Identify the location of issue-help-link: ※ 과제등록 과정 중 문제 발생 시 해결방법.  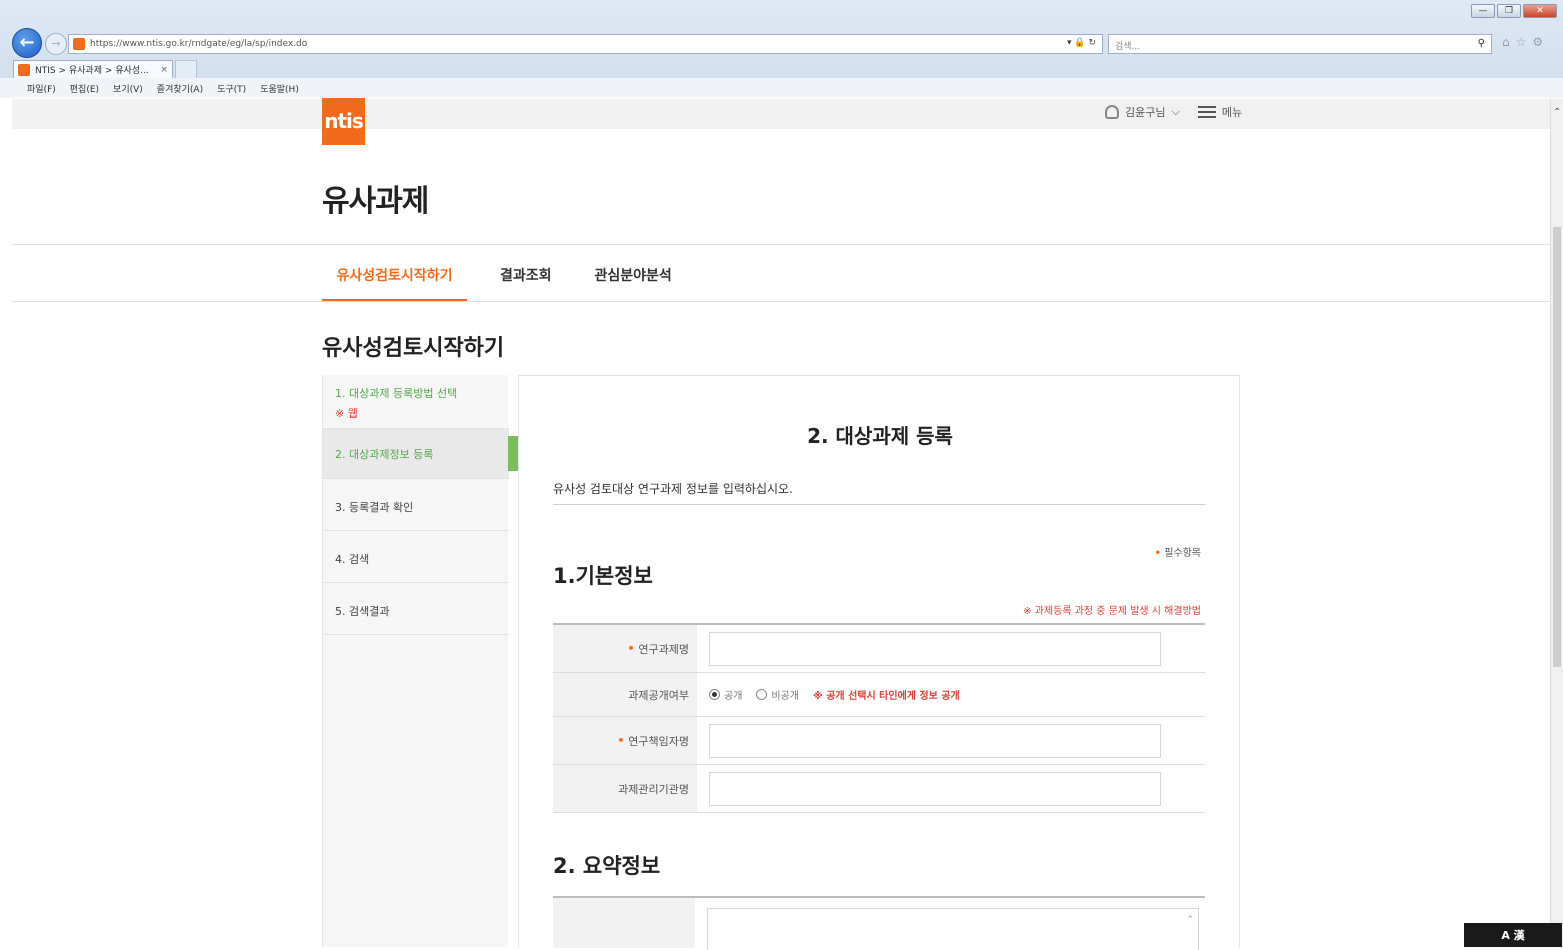
(1112, 609).